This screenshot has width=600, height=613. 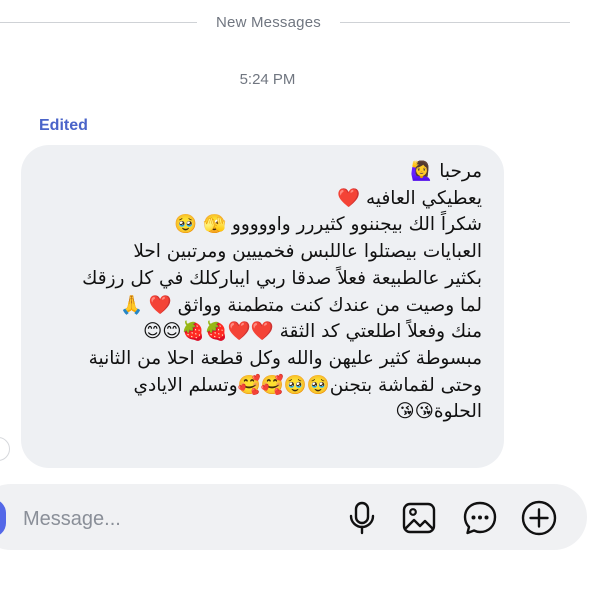 I want to click on message-line: شكراً الك بيجننوو كثيررر واووووو 🫣 🥹, so click(x=328, y=225).